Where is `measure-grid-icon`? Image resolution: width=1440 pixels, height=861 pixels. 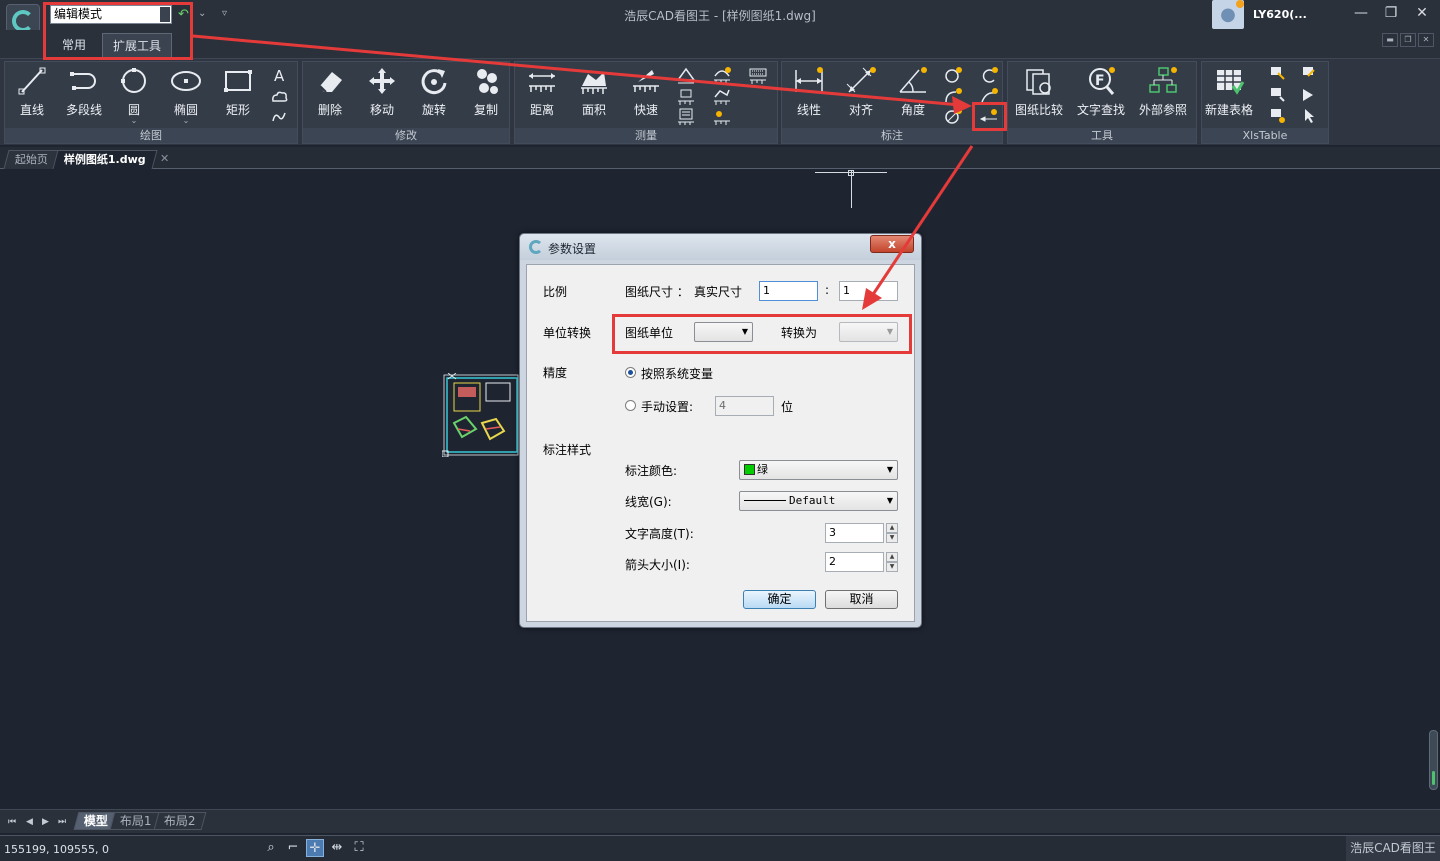
measure-grid-icon is located at coordinates (758, 75).